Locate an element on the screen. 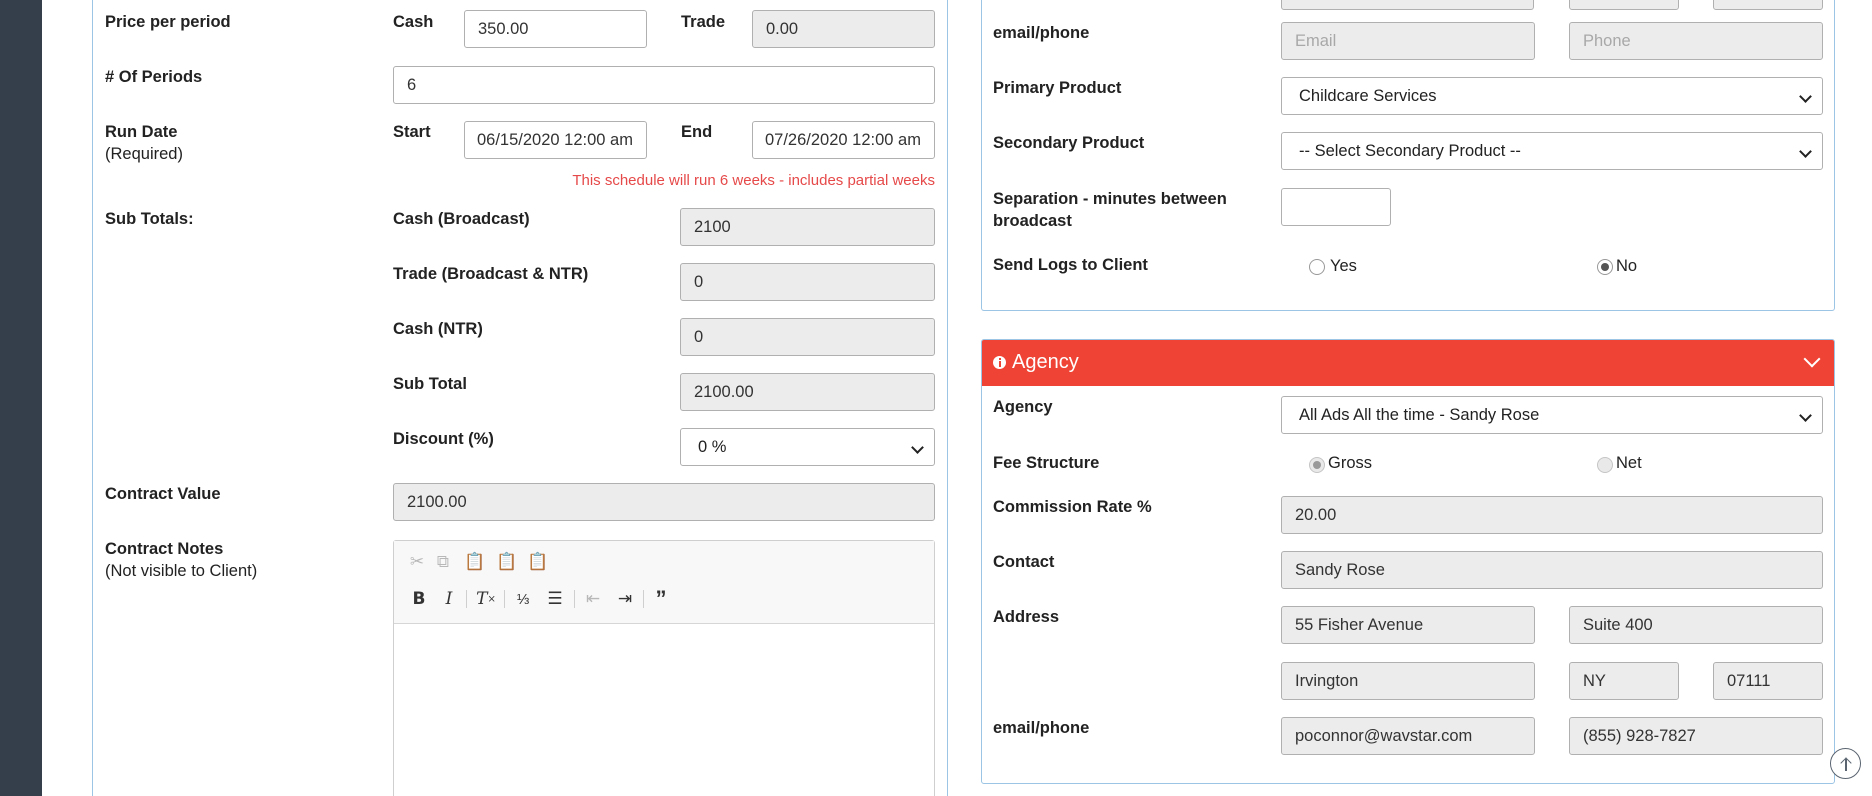  agency-title: Agency is located at coordinates (1045, 362).